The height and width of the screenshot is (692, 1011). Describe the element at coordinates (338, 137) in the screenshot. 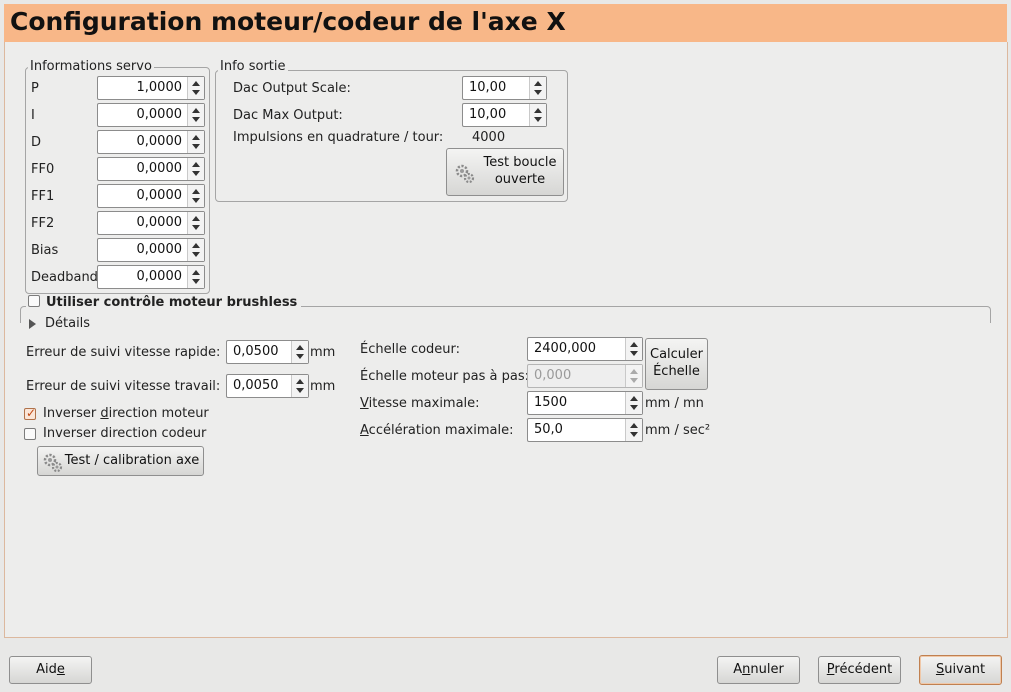

I see `pulses-label: Impulsions en quadrature / tour:` at that location.